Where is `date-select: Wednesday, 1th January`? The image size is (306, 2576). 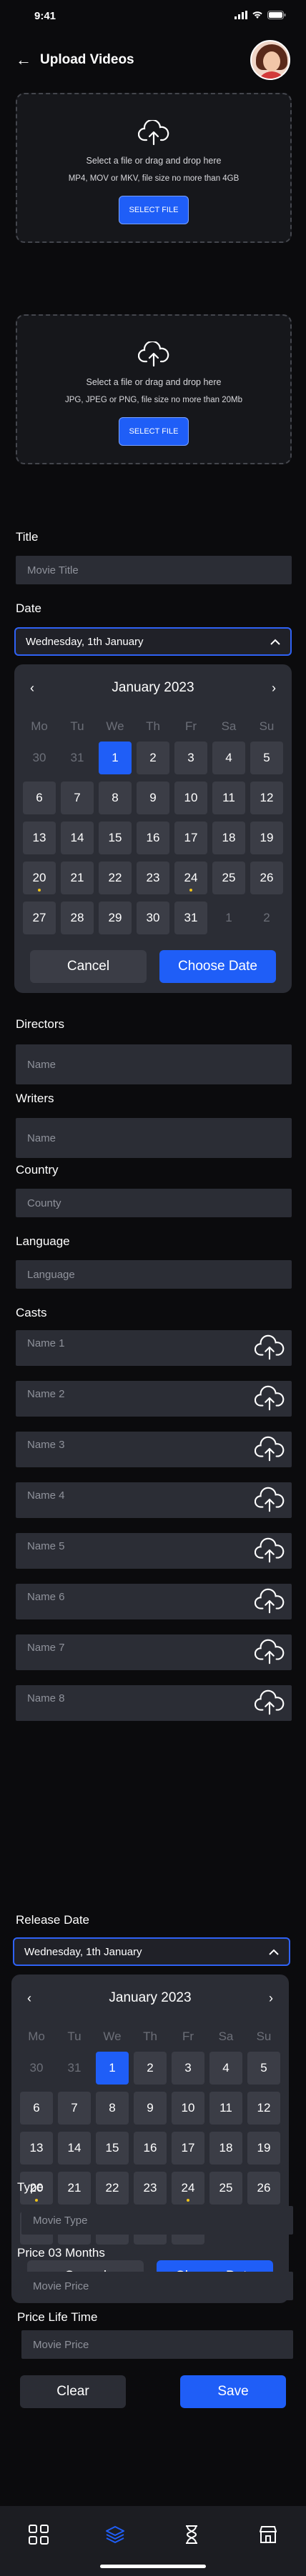 date-select: Wednesday, 1th January is located at coordinates (153, 642).